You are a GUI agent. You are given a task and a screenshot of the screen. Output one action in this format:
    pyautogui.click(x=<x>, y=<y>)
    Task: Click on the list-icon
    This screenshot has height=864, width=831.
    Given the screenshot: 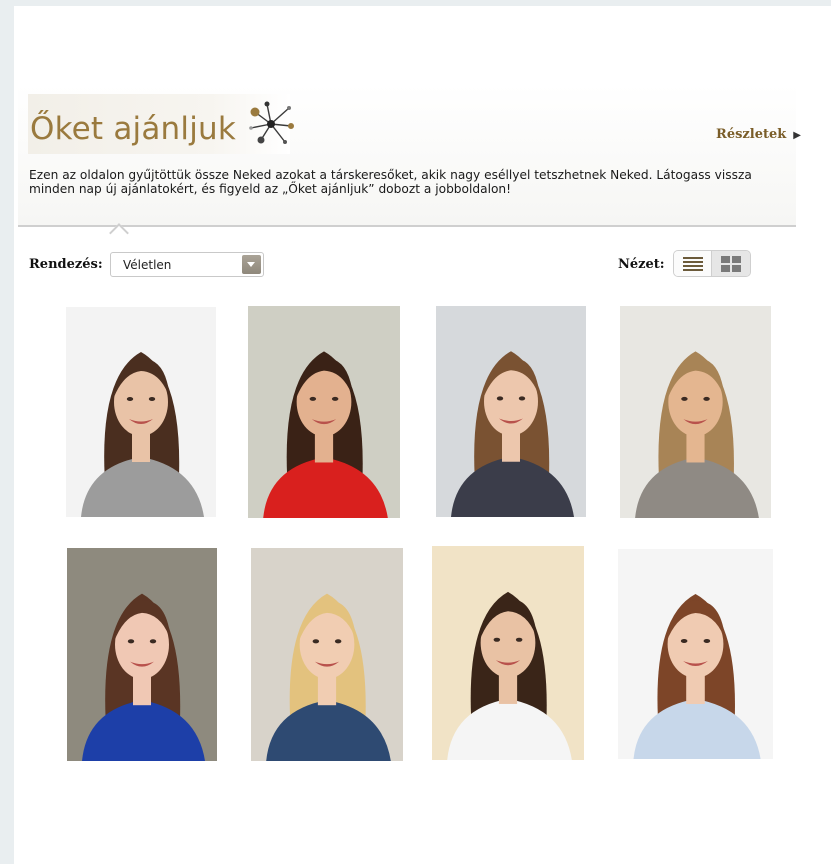 What is the action you would take?
    pyautogui.click(x=693, y=264)
    